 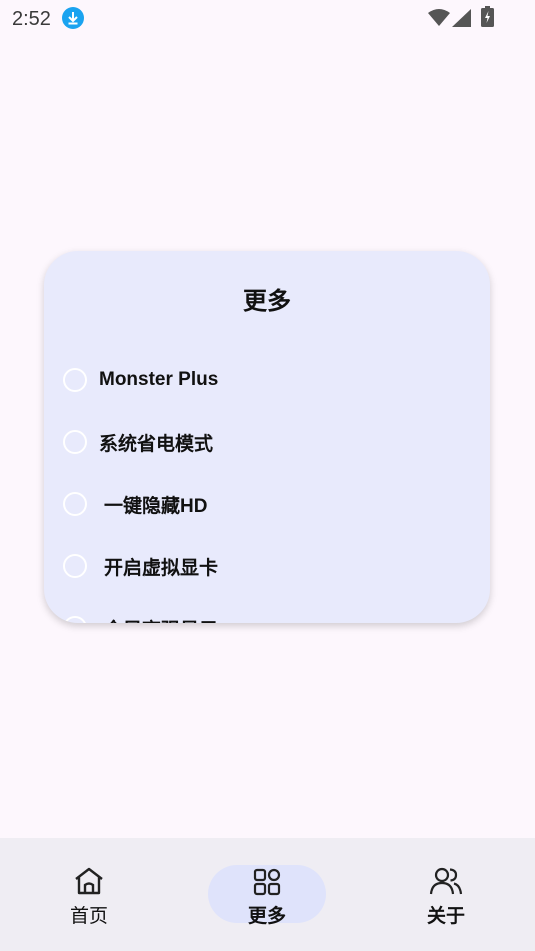 What do you see at coordinates (267, 301) in the screenshot?
I see `dialog-title: 更多` at bounding box center [267, 301].